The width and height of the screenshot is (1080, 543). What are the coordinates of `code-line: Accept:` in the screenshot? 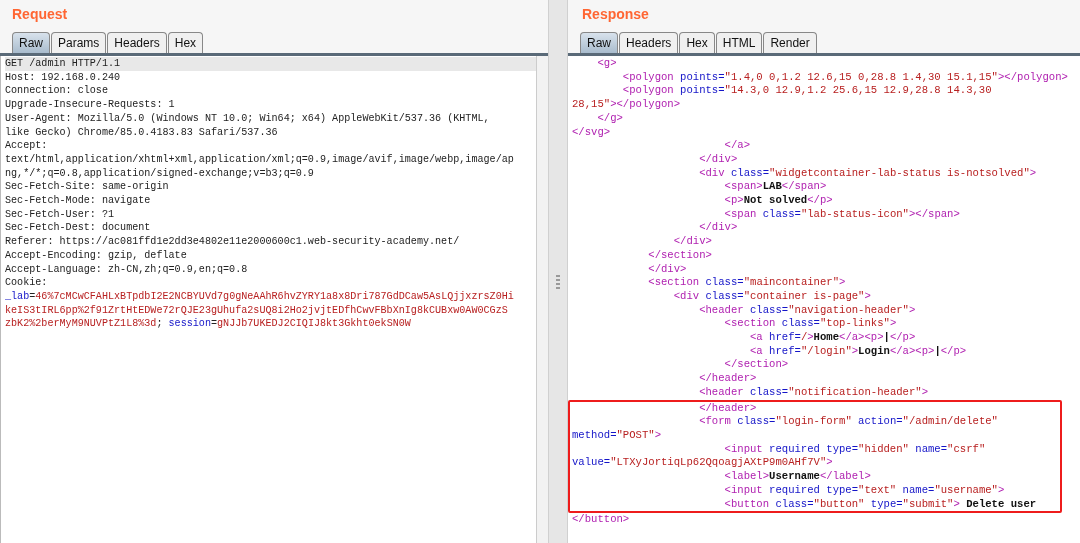 It's located at (27, 146).